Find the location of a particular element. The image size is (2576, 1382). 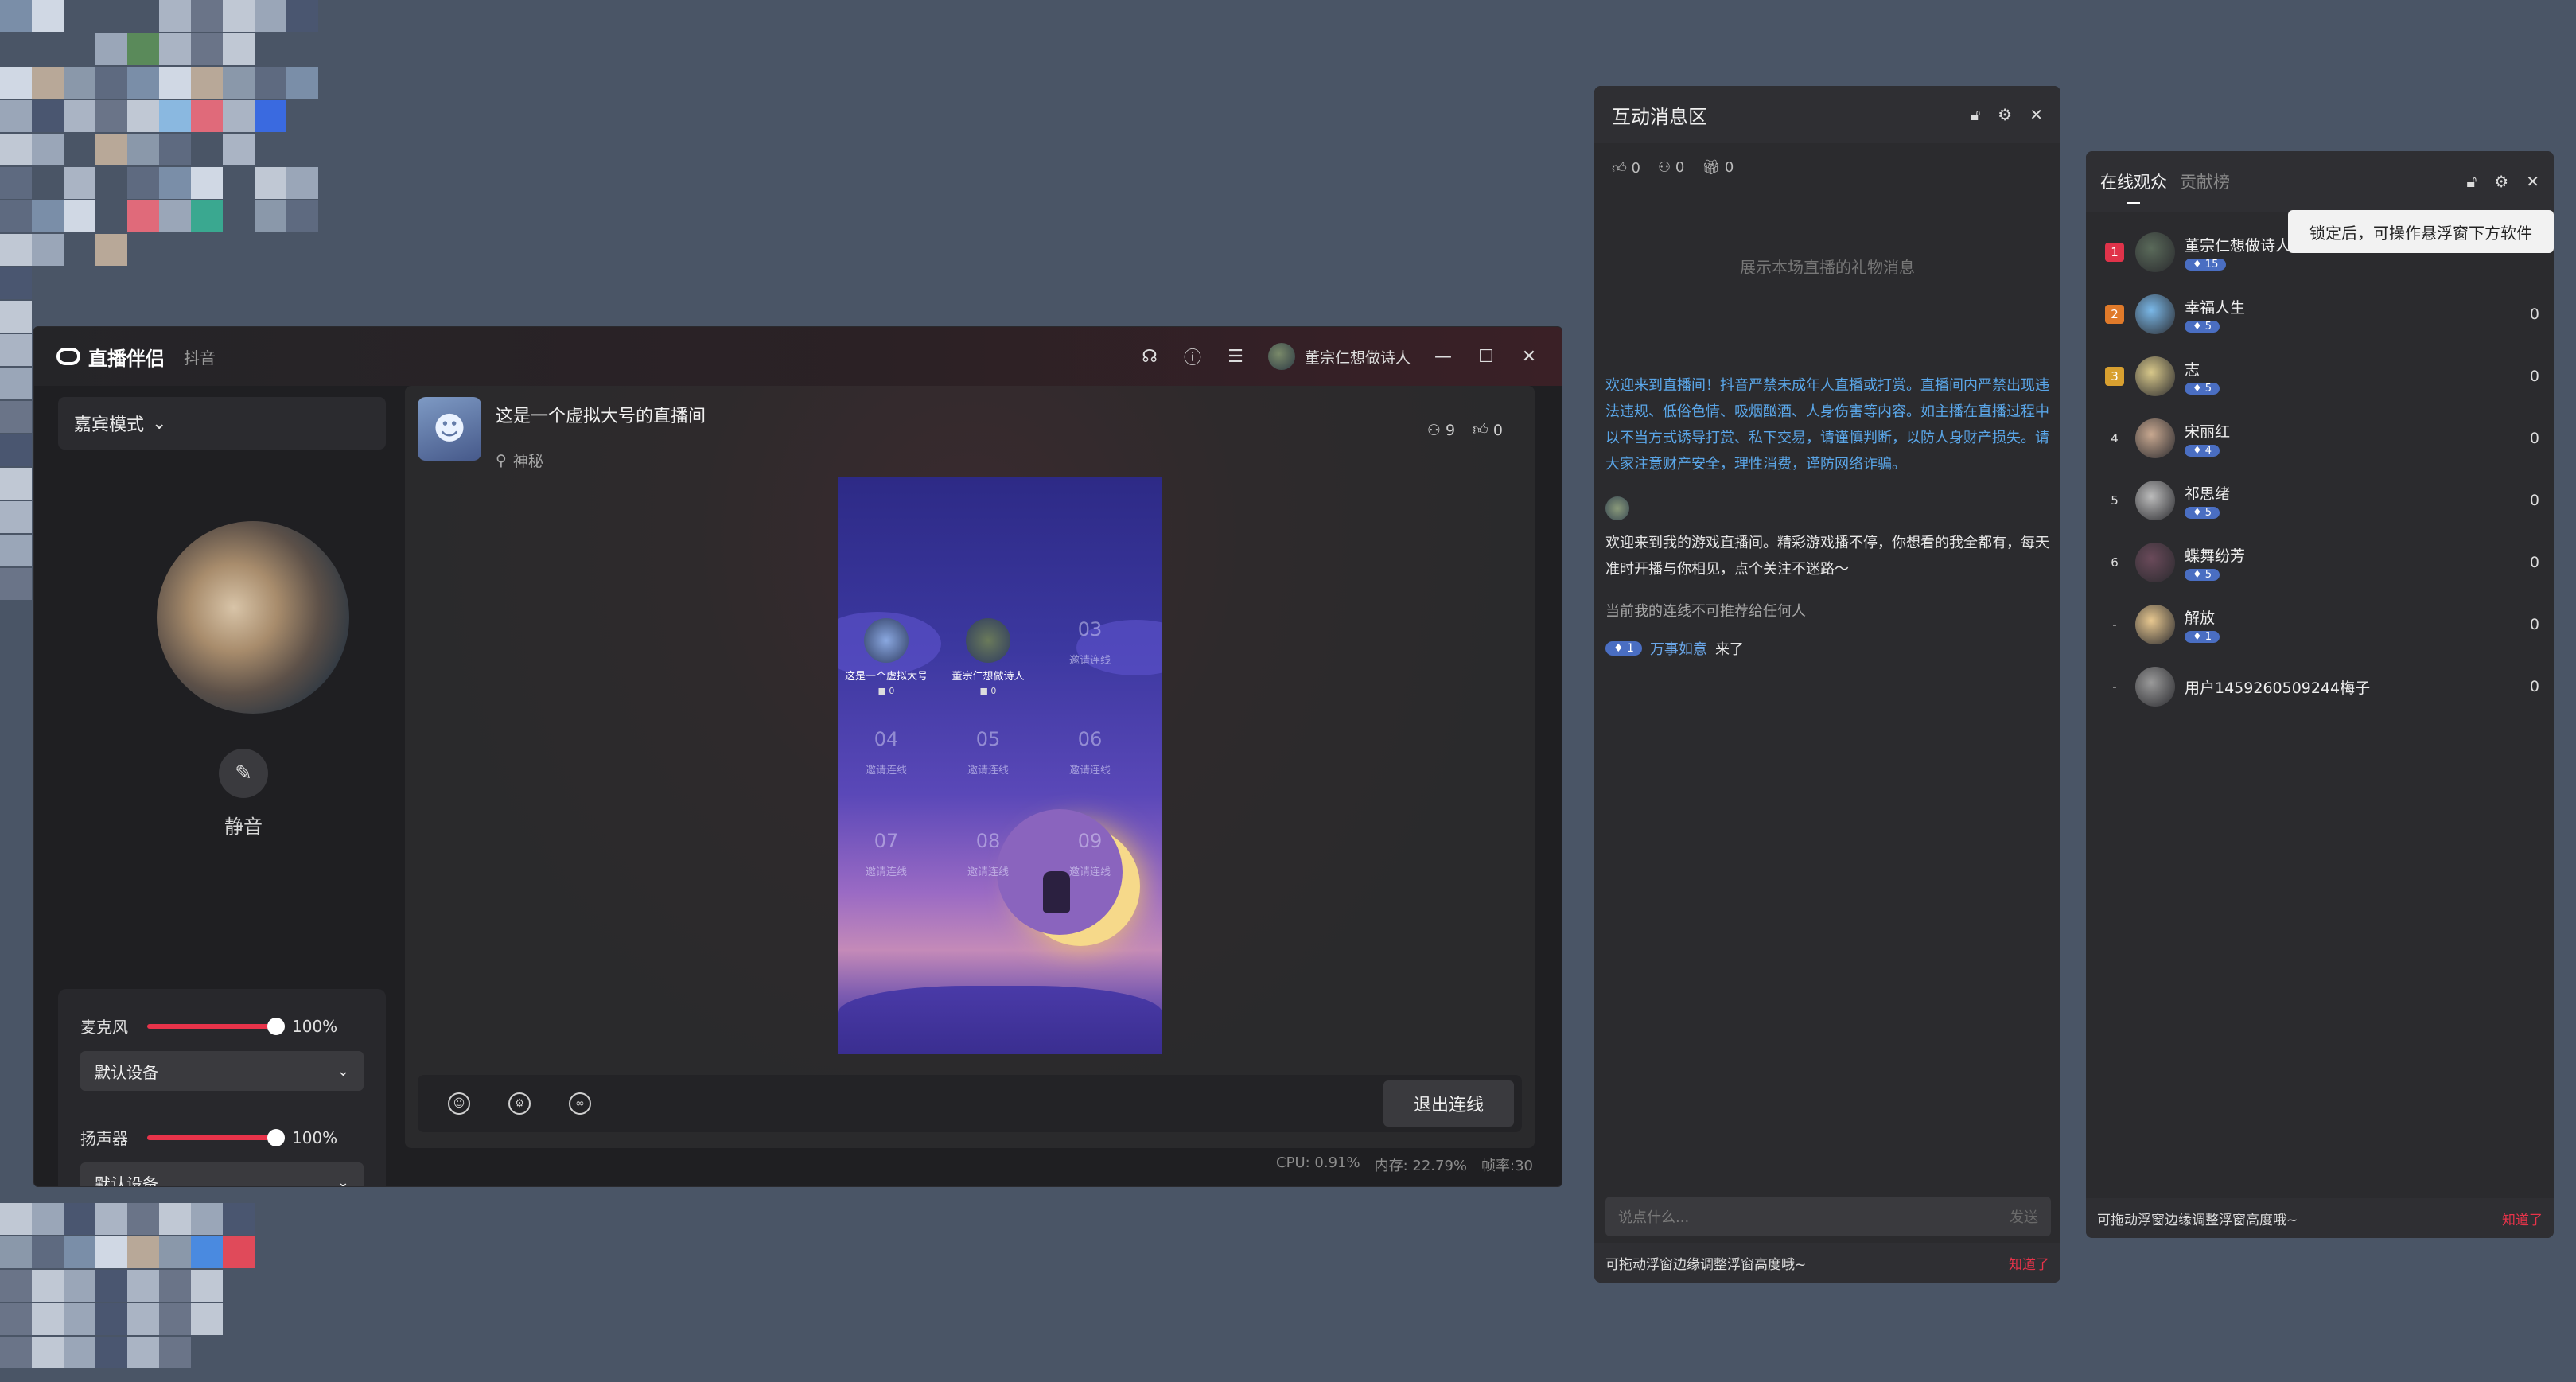

room-stats: ⚇ 9 👍︎ 0 is located at coordinates (1465, 430).